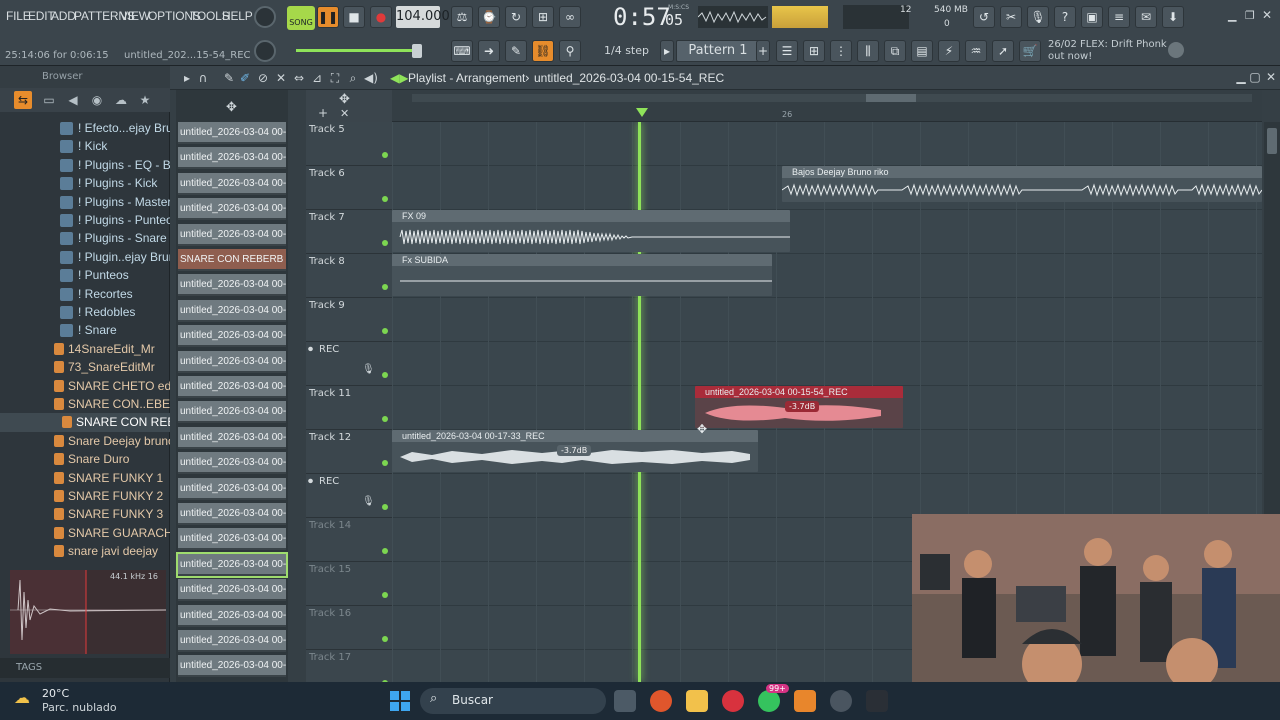  Describe the element at coordinates (841, 701) in the screenshot. I see `obs-icon` at that location.